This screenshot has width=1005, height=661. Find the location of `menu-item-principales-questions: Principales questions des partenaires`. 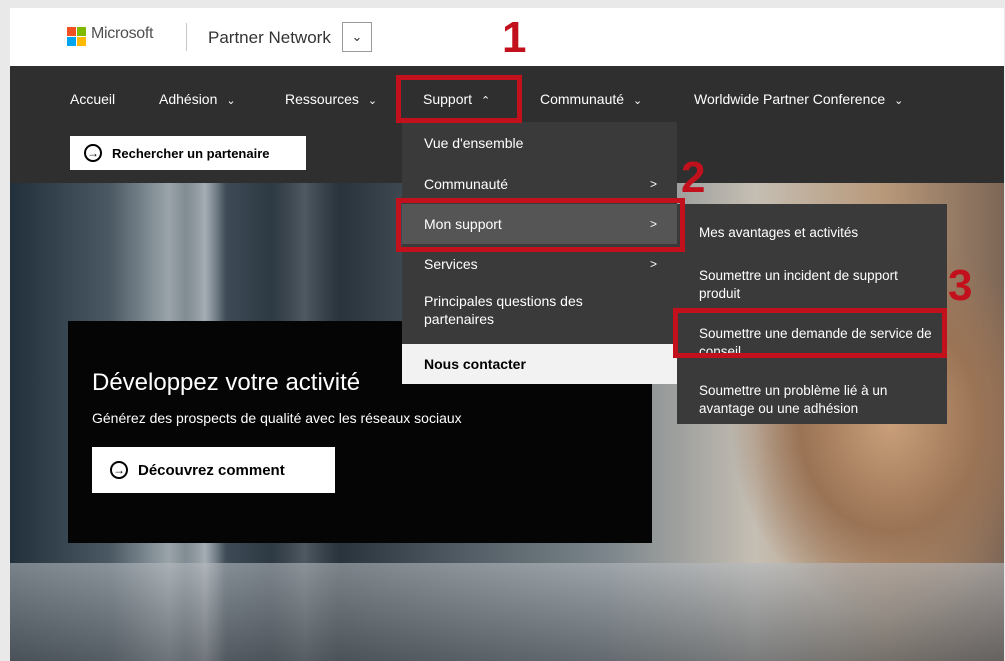

menu-item-principales-questions: Principales questions des partenaires is located at coordinates (539, 318).